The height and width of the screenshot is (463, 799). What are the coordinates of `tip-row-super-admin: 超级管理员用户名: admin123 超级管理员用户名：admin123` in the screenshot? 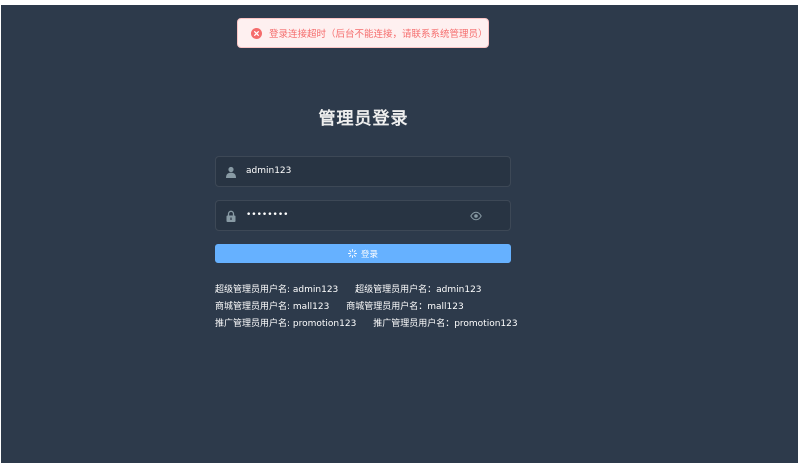 It's located at (366, 290).